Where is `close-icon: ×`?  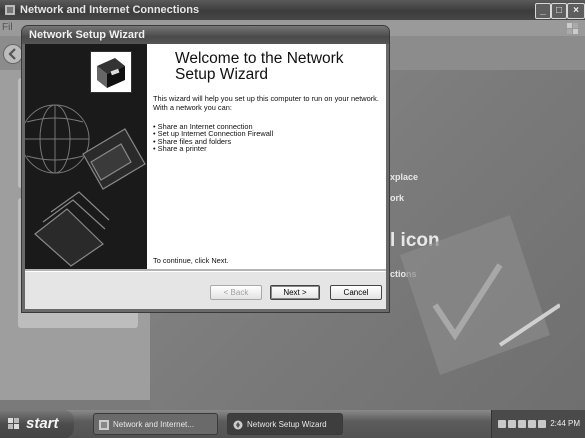 close-icon: × is located at coordinates (576, 10).